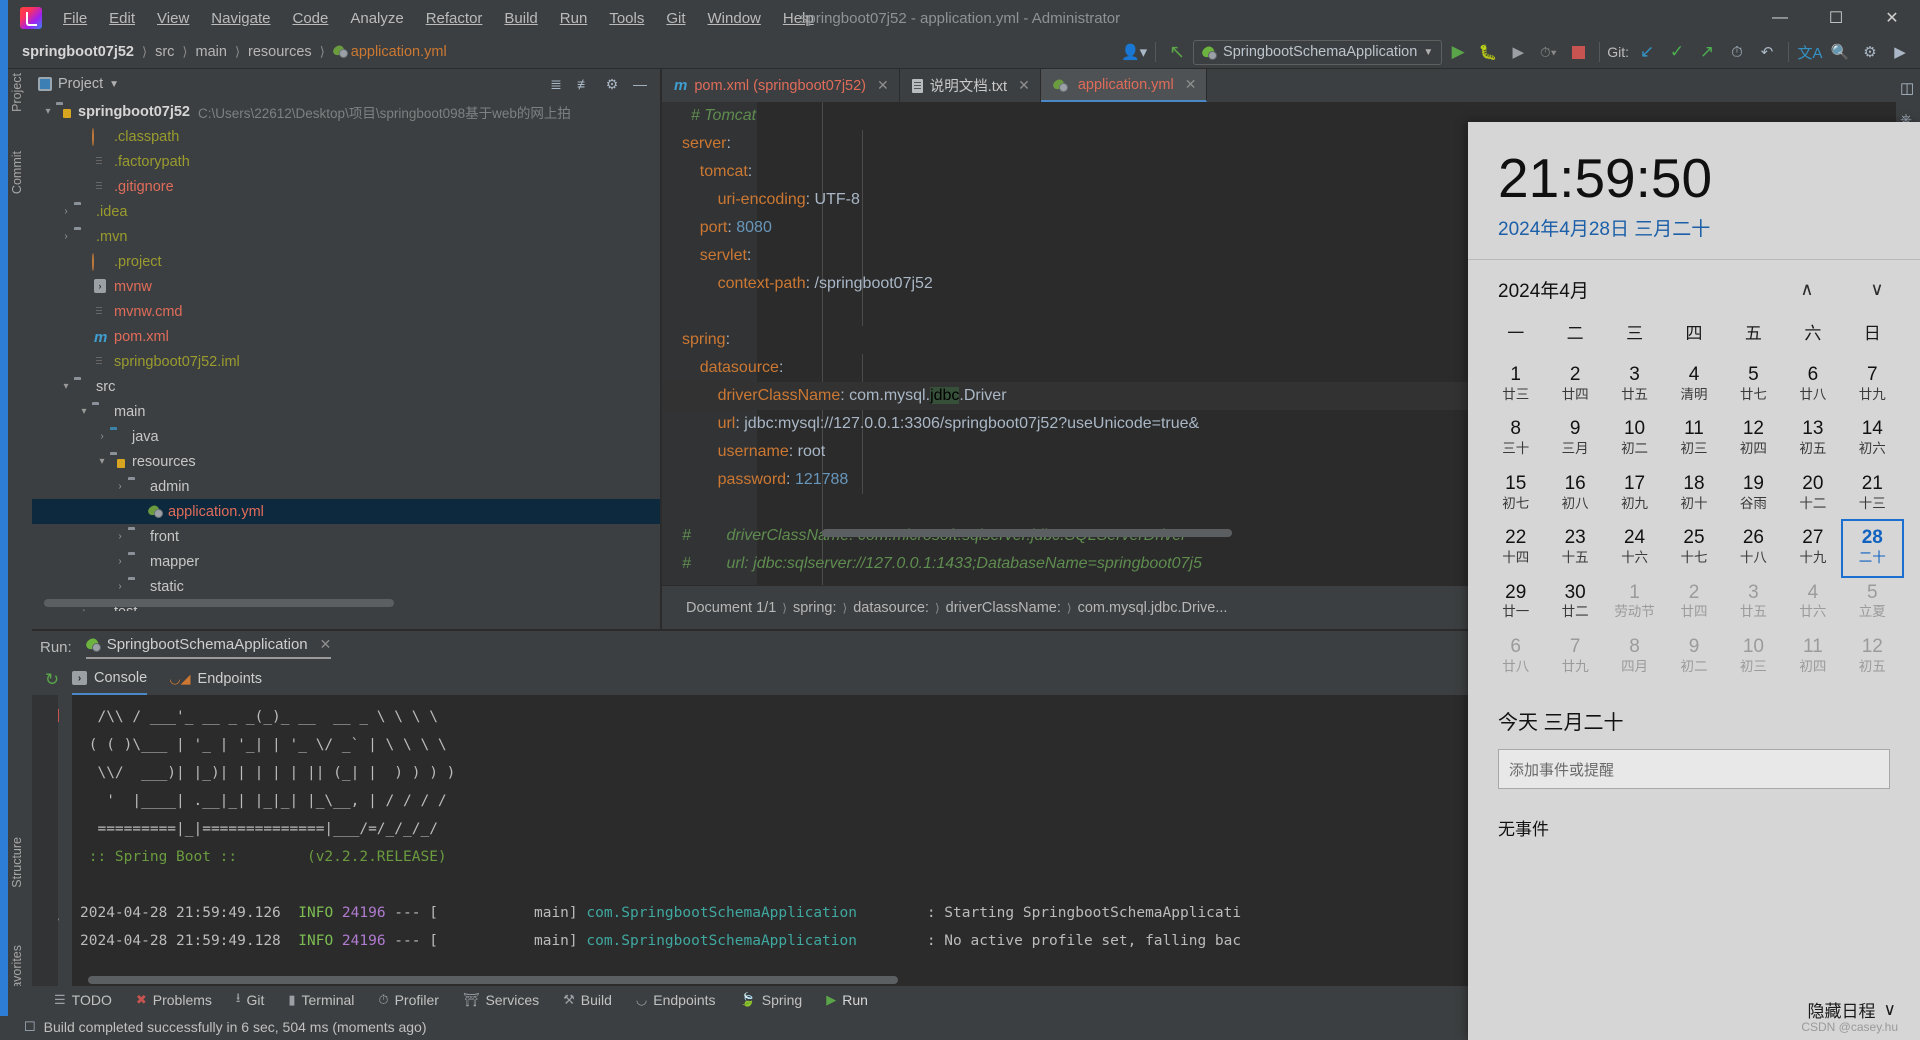  What do you see at coordinates (970, 85) in the screenshot?
I see `editor-tab: 说明文档.txt ✕` at bounding box center [970, 85].